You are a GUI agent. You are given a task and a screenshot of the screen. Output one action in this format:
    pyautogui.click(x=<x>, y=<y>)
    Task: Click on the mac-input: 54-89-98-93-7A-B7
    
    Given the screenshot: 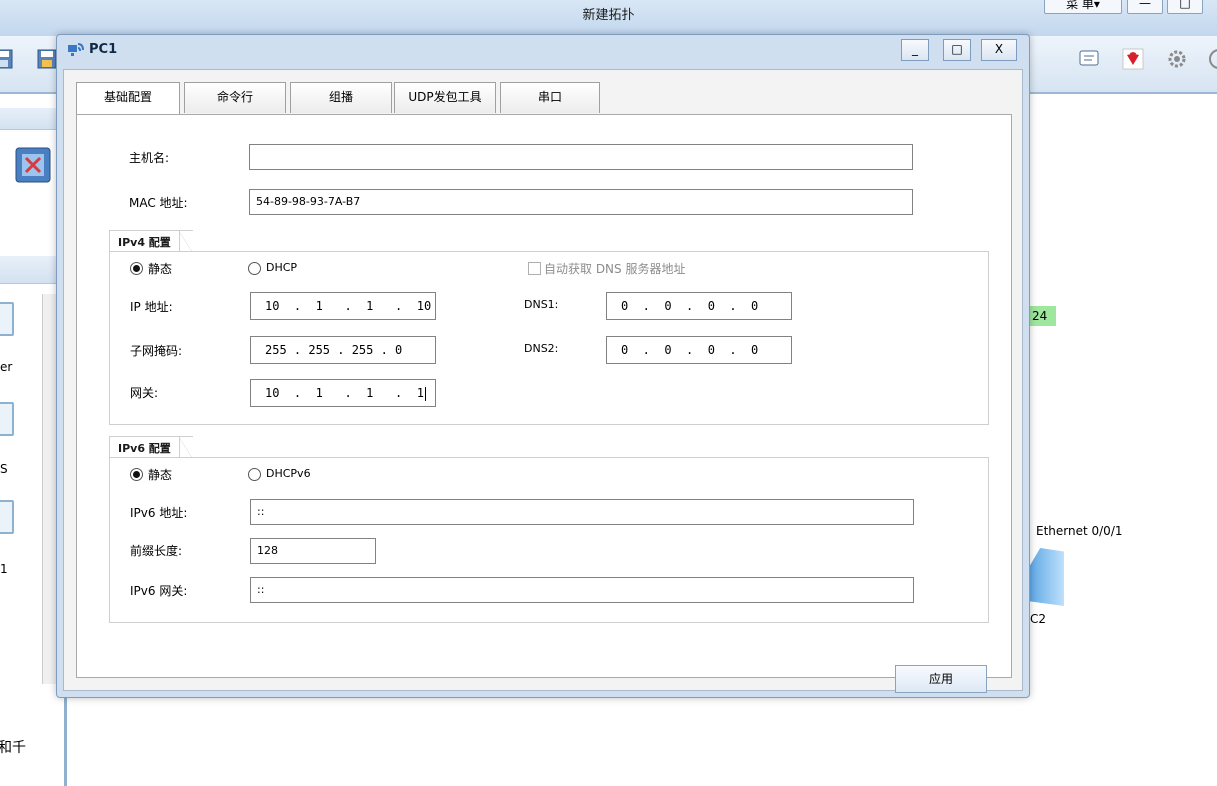 What is the action you would take?
    pyautogui.click(x=581, y=202)
    